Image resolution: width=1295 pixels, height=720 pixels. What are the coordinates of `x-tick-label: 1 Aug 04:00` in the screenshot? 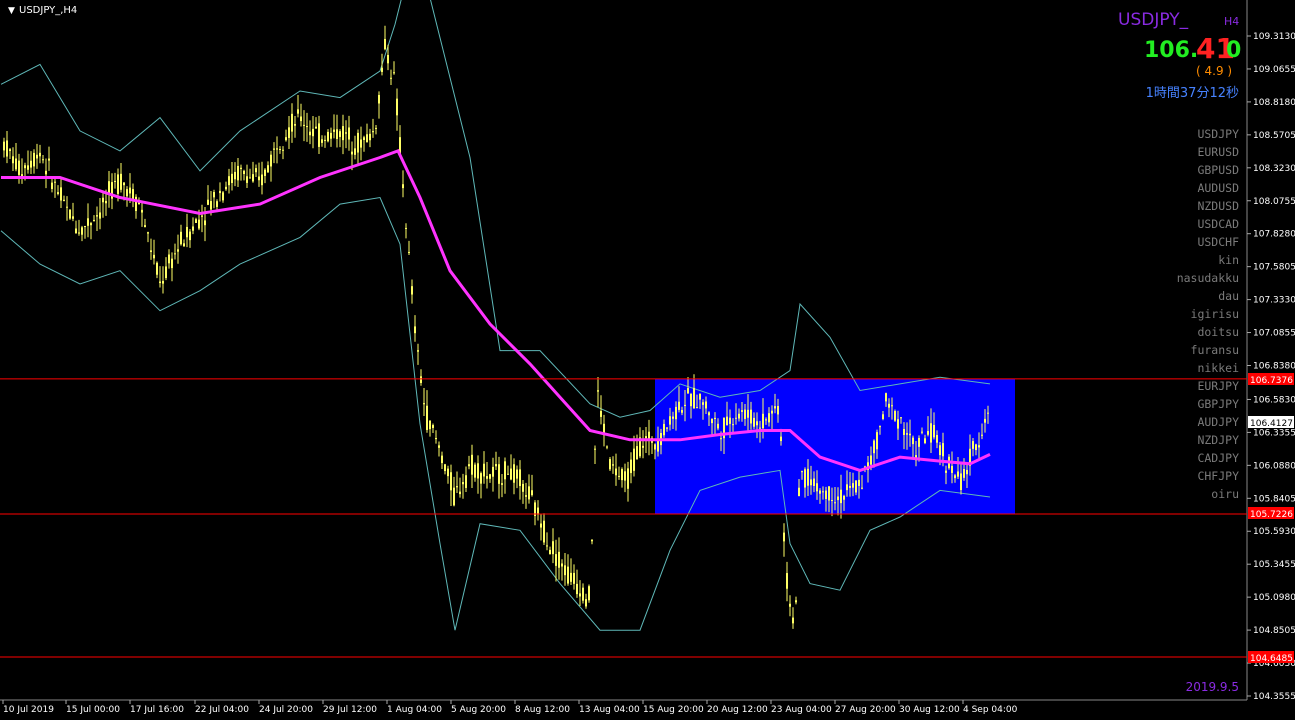 It's located at (414, 710).